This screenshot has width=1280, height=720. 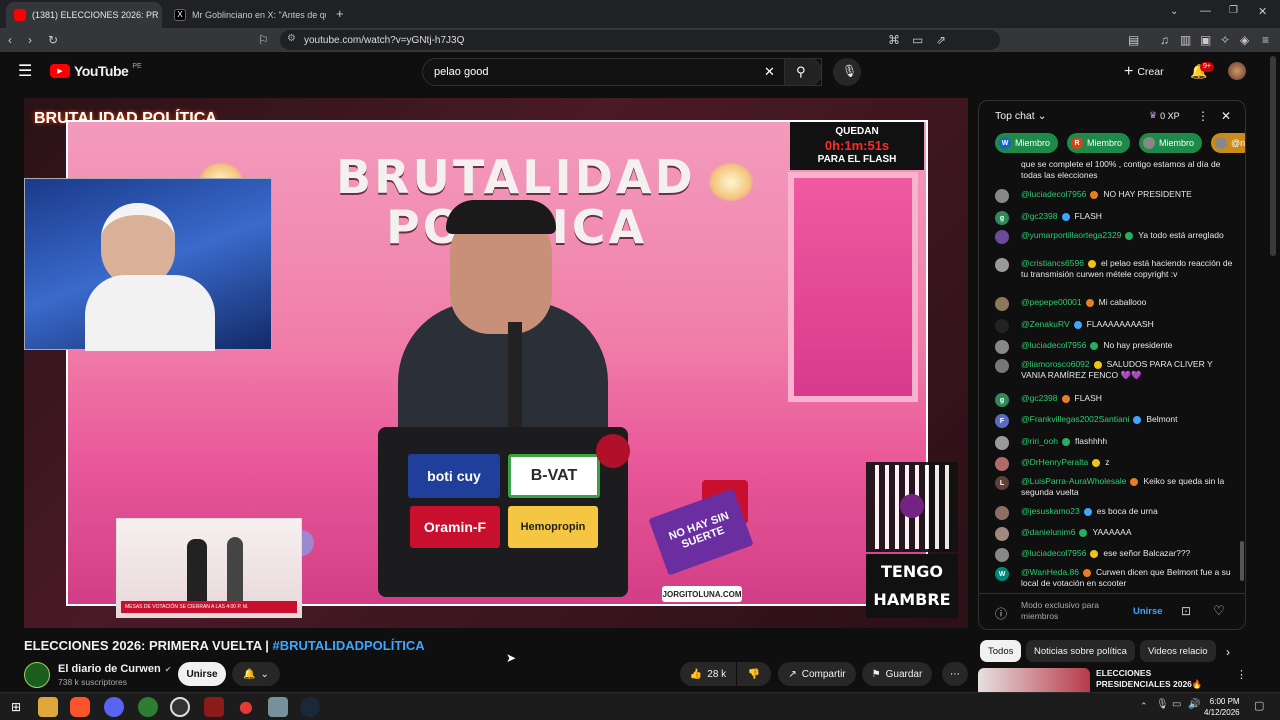 What do you see at coordinates (1080, 651) in the screenshot?
I see `chip-politics-news: Noticias sobre política` at bounding box center [1080, 651].